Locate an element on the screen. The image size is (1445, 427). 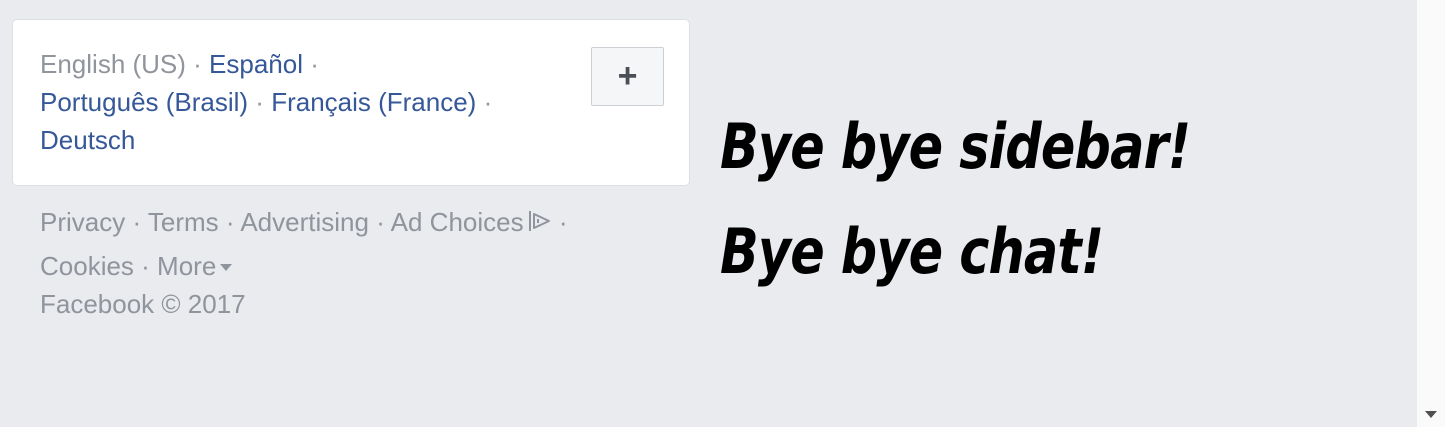
language-option-portugues: Português (Brasil) is located at coordinates (144, 102).